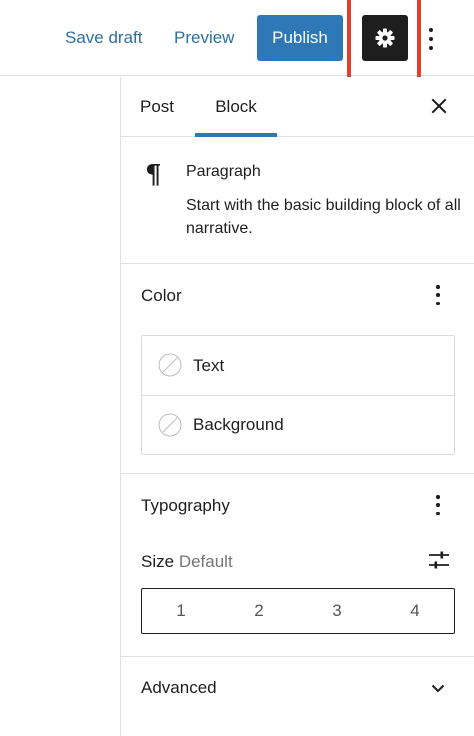 The height and width of the screenshot is (736, 474). I want to click on preview-button: Preview, so click(204, 38).